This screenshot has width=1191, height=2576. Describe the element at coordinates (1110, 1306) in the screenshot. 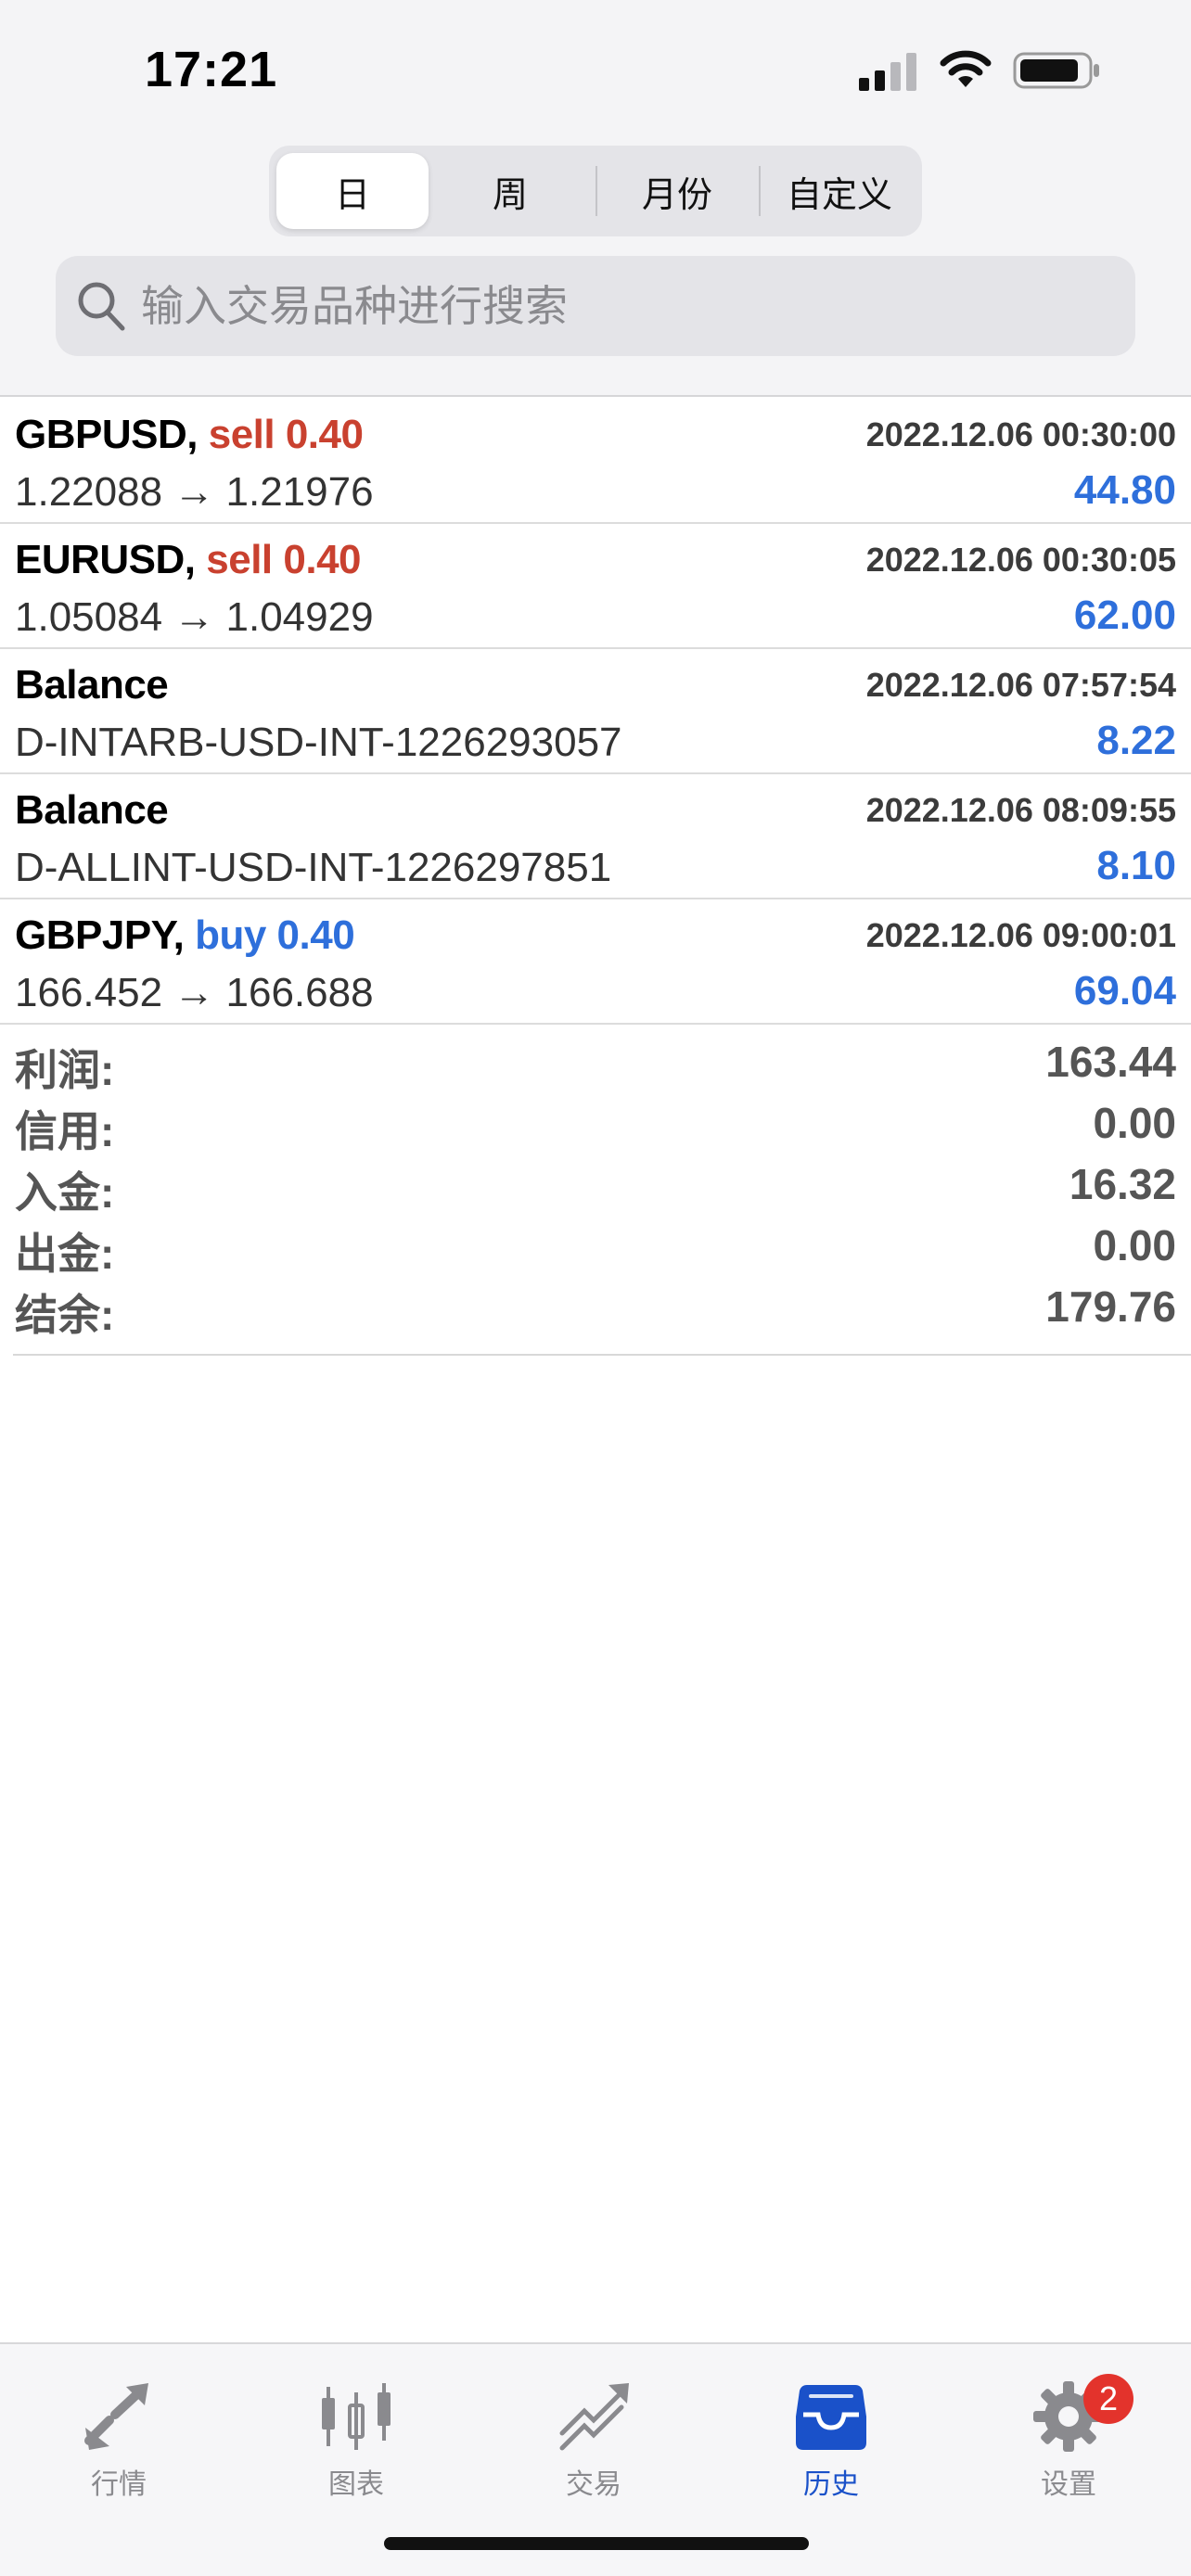

I see `summary-value: 179.76` at that location.